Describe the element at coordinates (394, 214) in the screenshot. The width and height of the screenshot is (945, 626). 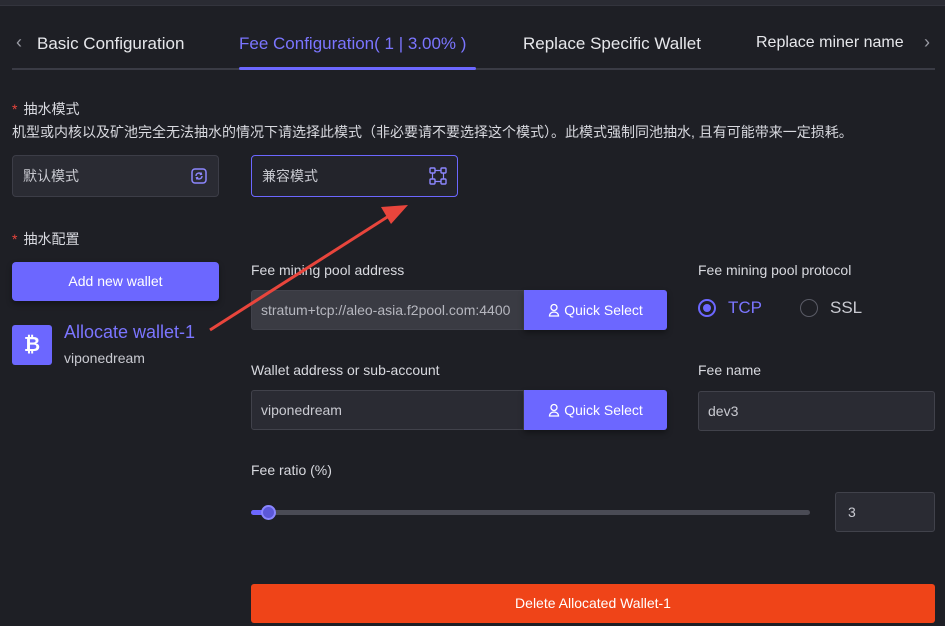
I see `annotation-arrow-head` at that location.